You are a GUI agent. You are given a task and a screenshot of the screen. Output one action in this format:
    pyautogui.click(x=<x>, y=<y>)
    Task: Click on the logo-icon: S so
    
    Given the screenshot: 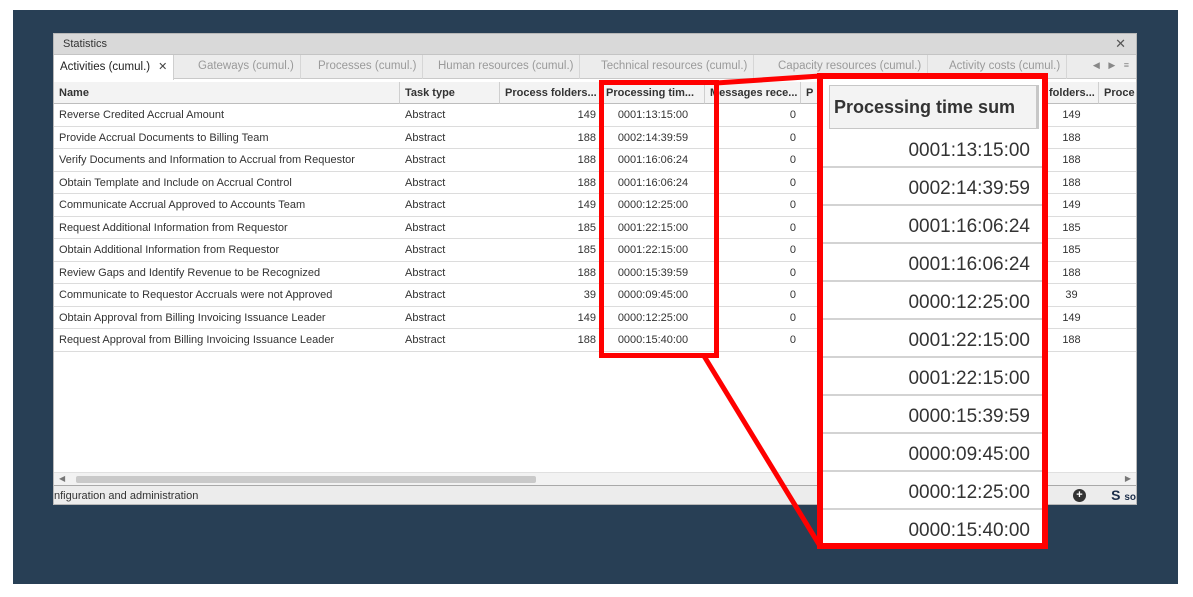 What is the action you would take?
    pyautogui.click(x=1123, y=495)
    